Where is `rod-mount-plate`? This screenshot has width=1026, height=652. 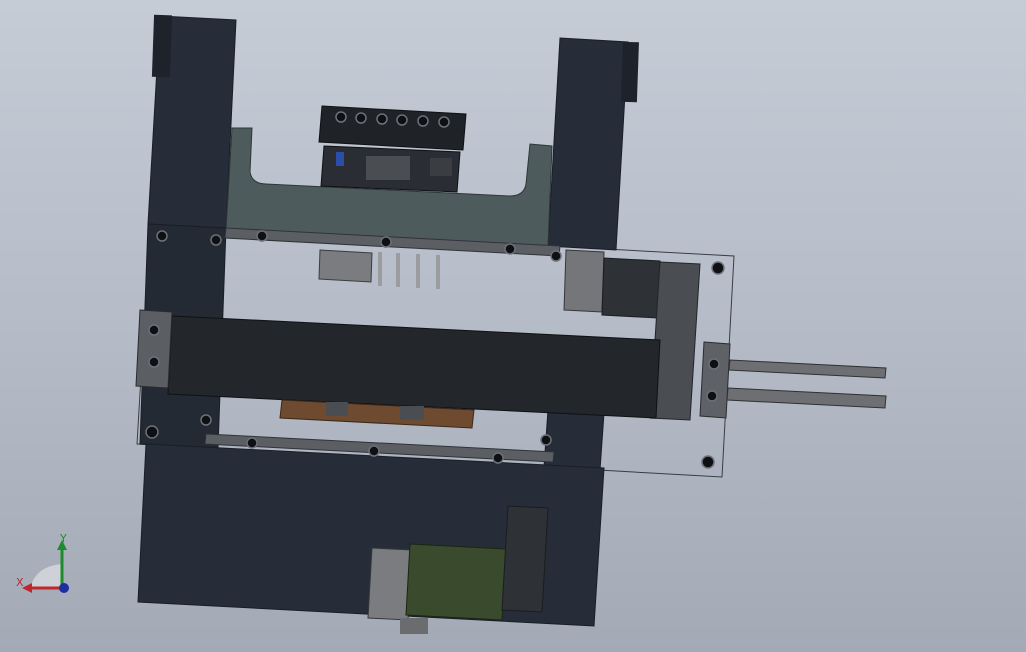 rod-mount-plate is located at coordinates (715, 380).